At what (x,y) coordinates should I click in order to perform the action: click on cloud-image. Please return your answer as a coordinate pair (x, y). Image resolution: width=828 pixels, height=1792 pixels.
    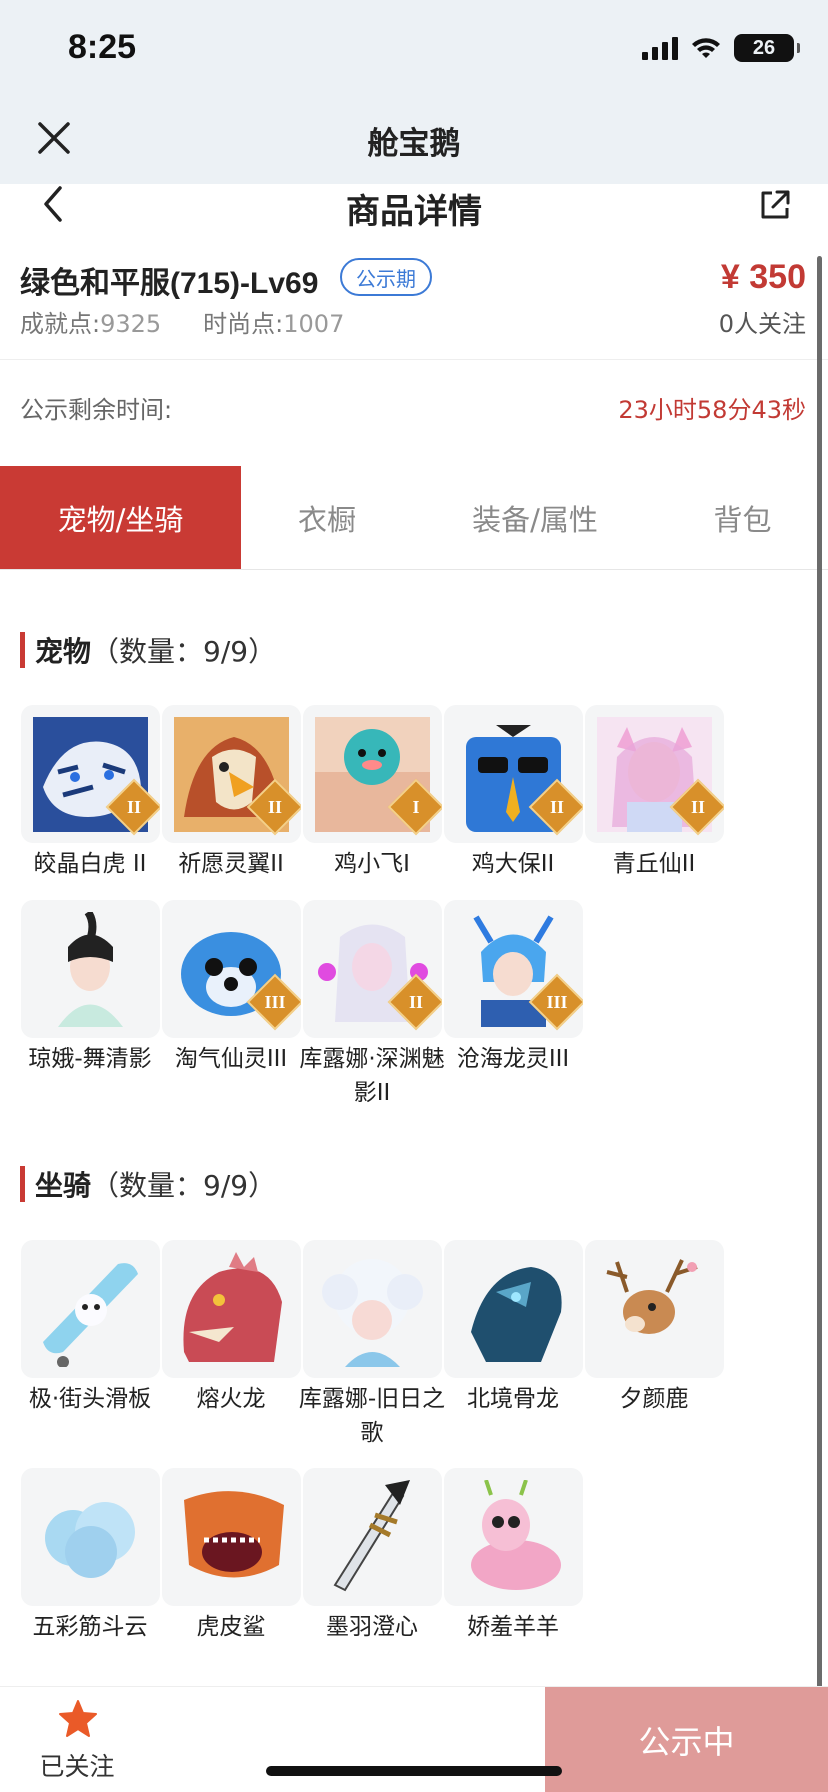
    Looking at the image, I should click on (90, 1537).